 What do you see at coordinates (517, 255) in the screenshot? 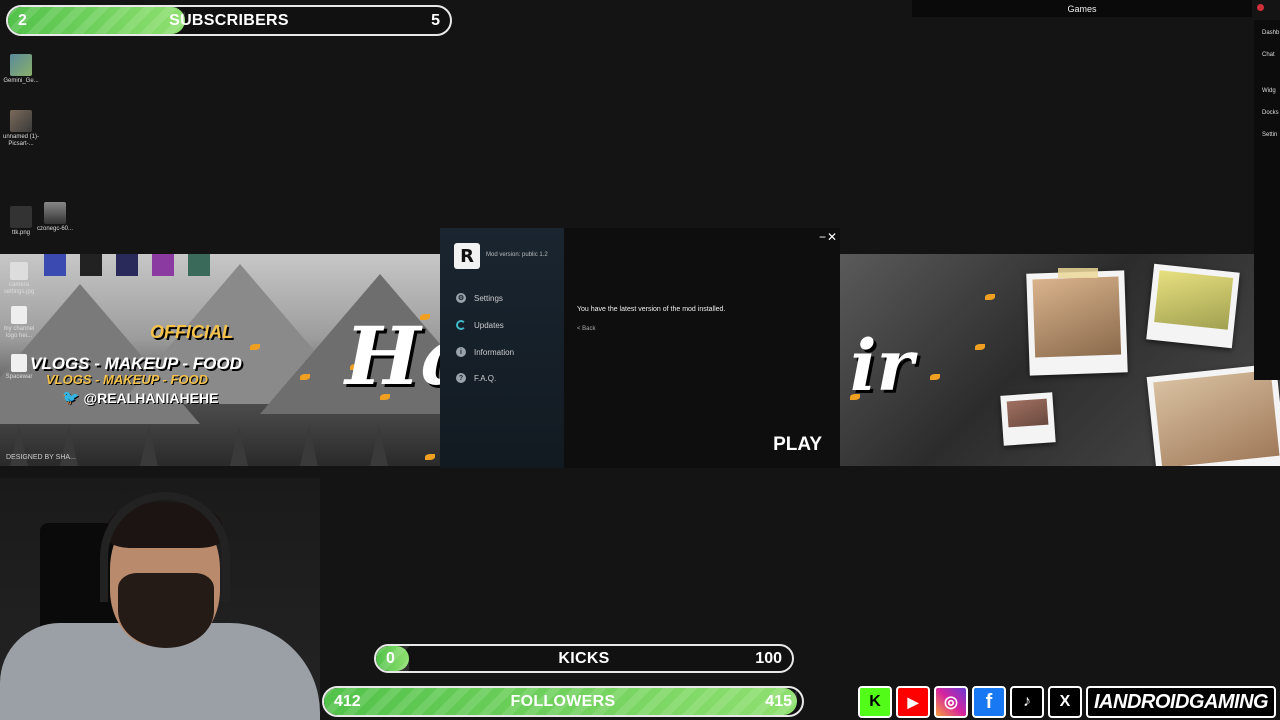
I see `mod-version: Mod version: public 1.2` at bounding box center [517, 255].